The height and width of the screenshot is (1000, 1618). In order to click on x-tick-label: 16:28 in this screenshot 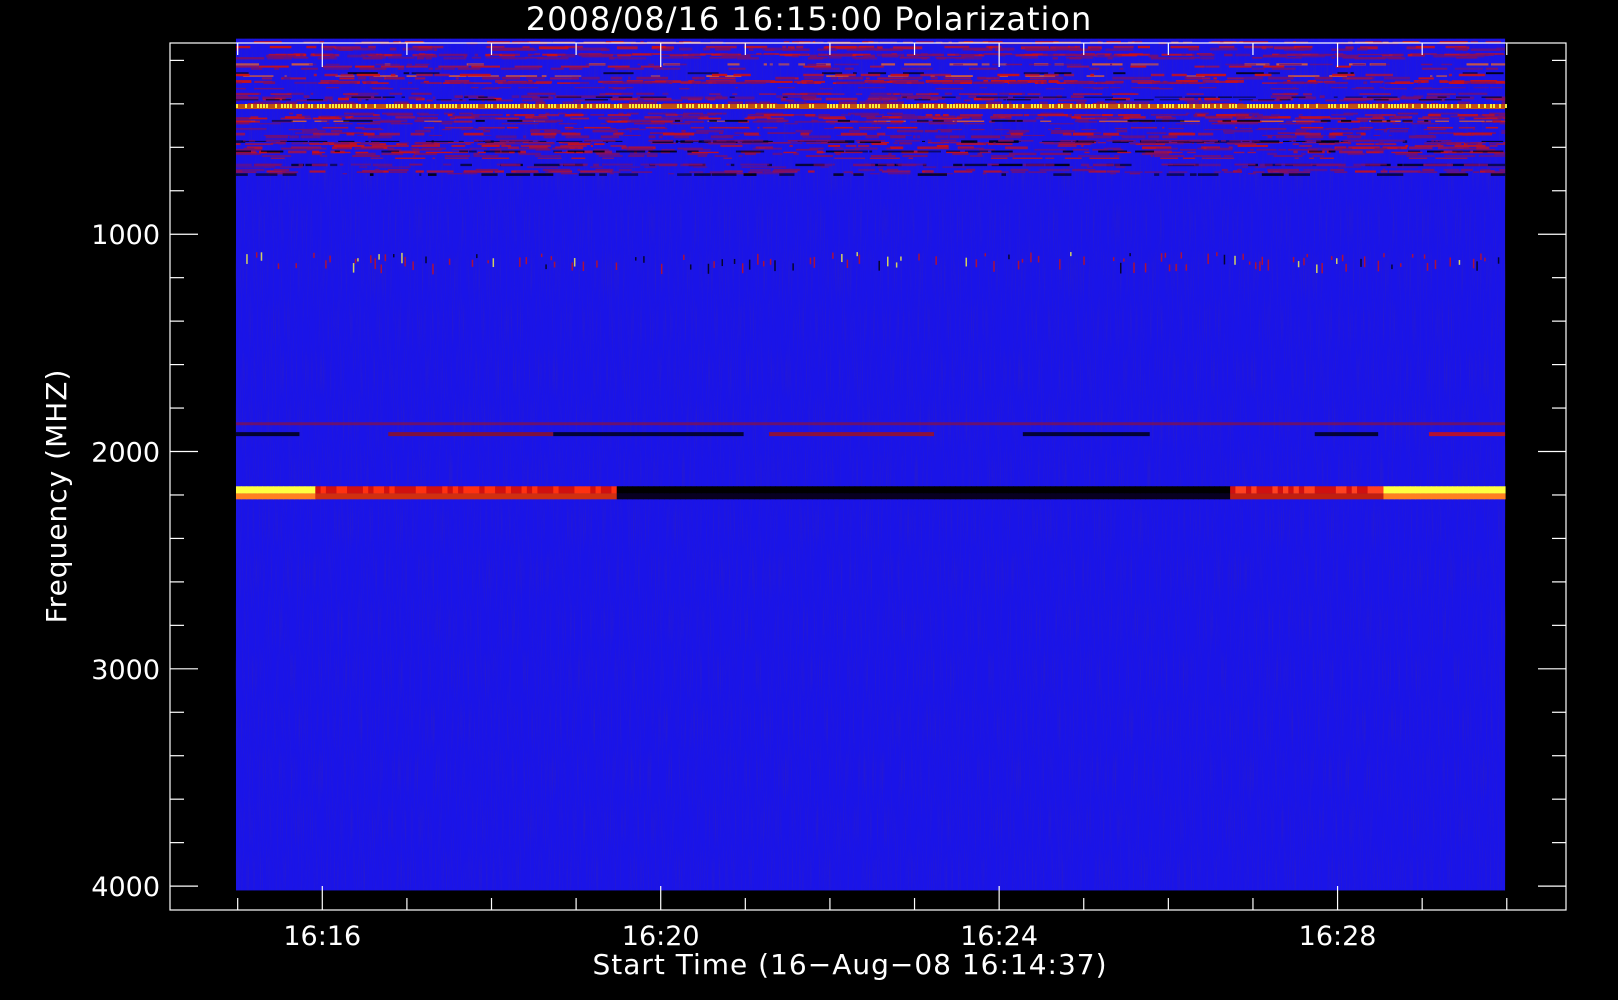, I will do `click(1338, 936)`.